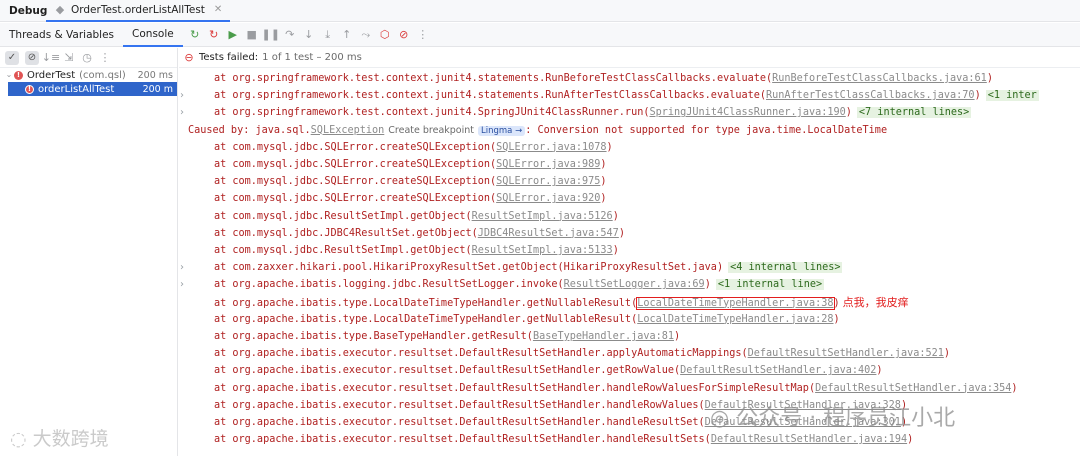  What do you see at coordinates (312, 57) in the screenshot?
I see `tests-failed-detail: 1 of 1 test – 200 ms` at bounding box center [312, 57].